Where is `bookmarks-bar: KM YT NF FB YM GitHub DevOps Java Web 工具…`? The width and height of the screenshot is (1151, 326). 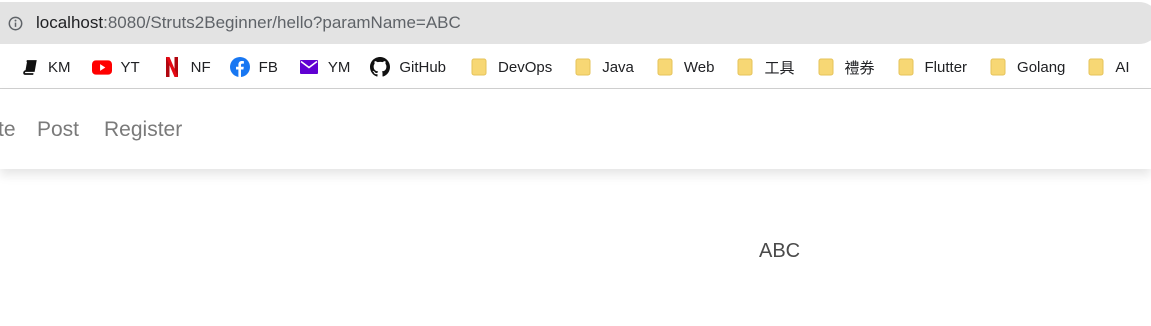
bookmarks-bar: KM YT NF FB YM GitHub DevOps Java Web 工具… is located at coordinates (575, 67).